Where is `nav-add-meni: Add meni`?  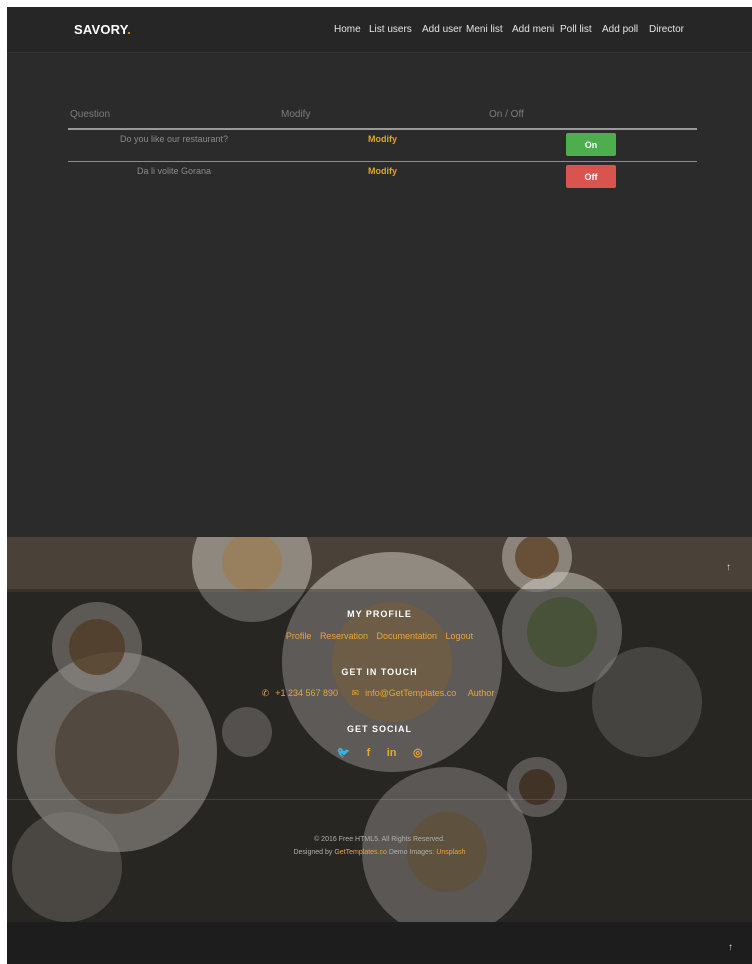
nav-add-meni: Add meni is located at coordinates (533, 29).